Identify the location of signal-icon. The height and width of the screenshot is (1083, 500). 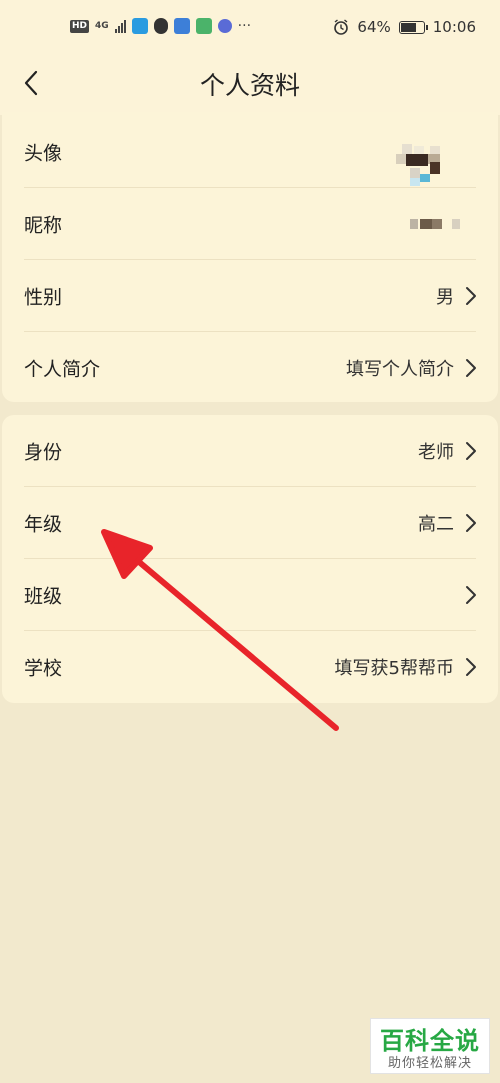
(120, 26).